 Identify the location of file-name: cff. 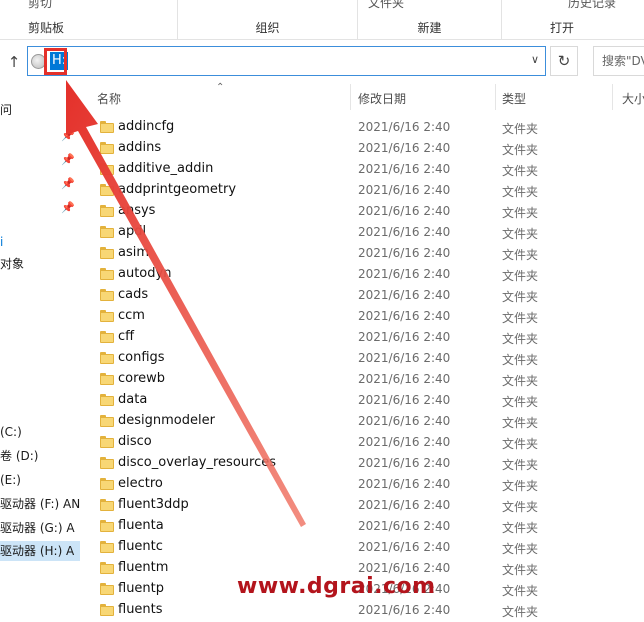
(126, 336).